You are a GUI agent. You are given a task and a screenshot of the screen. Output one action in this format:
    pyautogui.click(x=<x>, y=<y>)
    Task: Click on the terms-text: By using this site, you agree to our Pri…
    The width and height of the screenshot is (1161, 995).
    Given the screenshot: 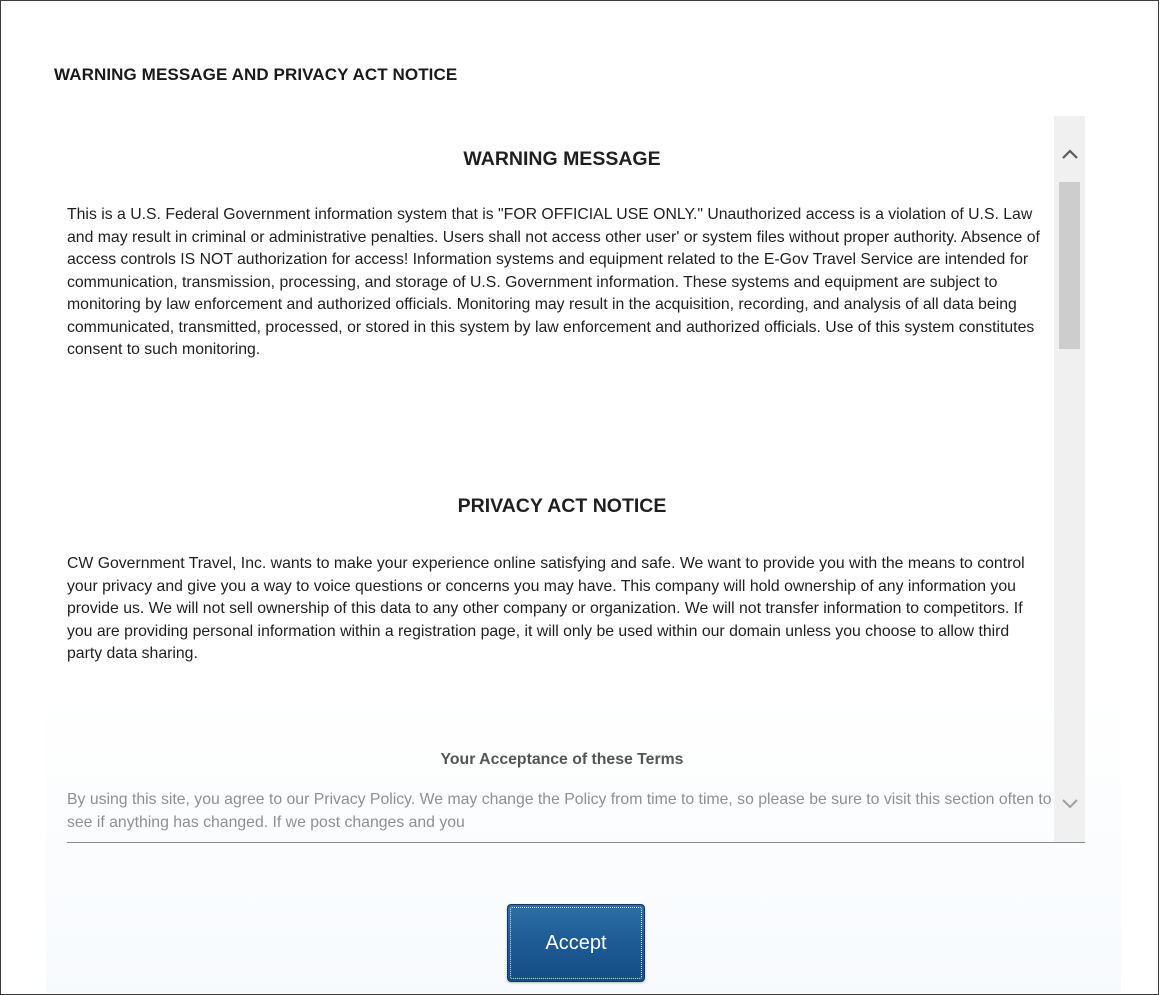 What is the action you would take?
    pyautogui.click(x=559, y=811)
    